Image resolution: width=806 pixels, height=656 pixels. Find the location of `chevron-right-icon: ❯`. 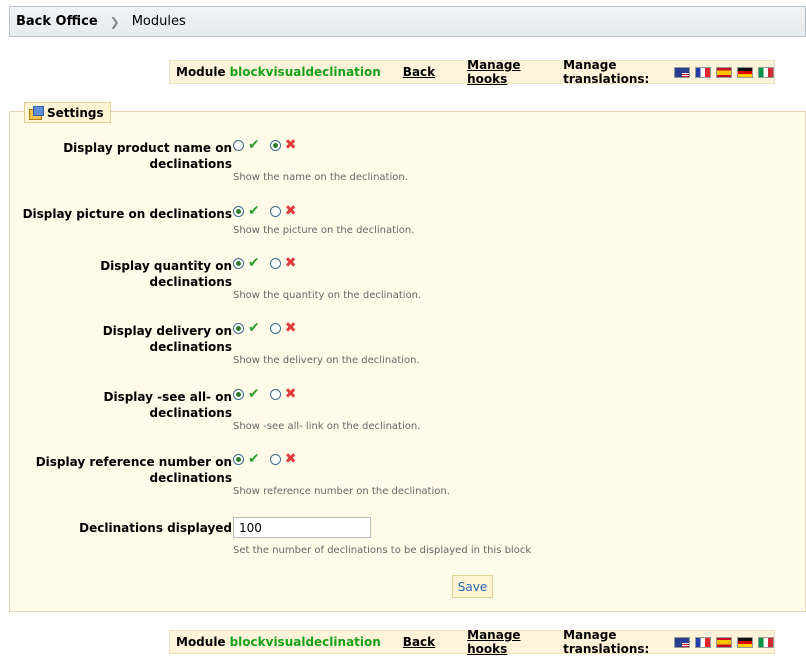

chevron-right-icon: ❯ is located at coordinates (114, 21).